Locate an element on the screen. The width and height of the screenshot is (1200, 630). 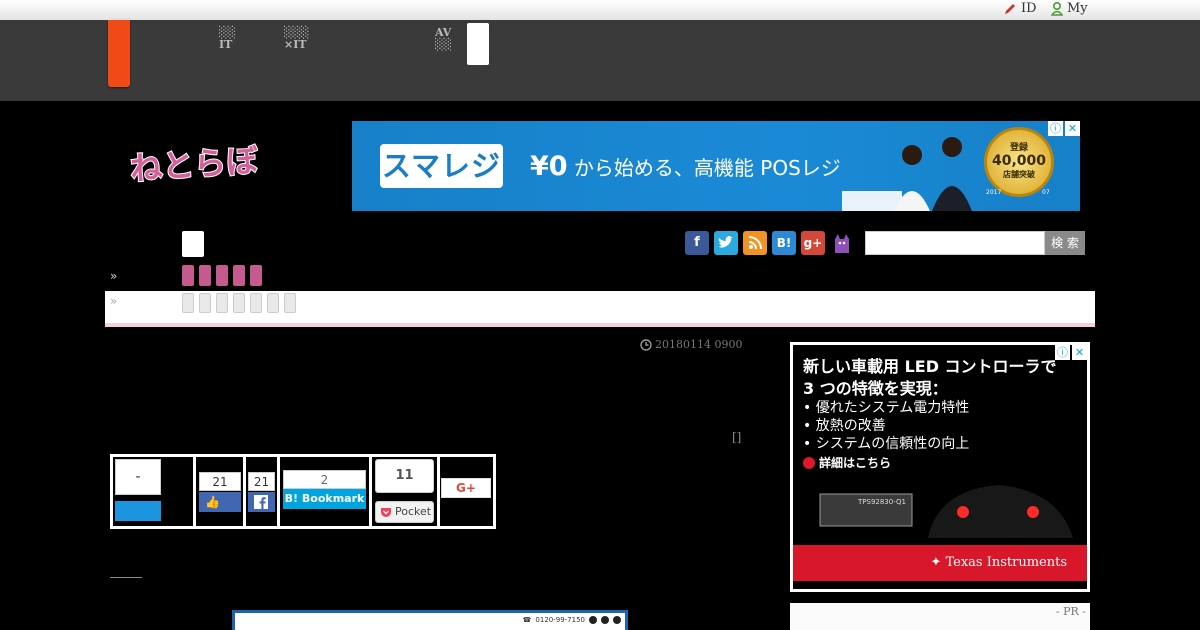
pocket-button: Pocket is located at coordinates (404, 512).